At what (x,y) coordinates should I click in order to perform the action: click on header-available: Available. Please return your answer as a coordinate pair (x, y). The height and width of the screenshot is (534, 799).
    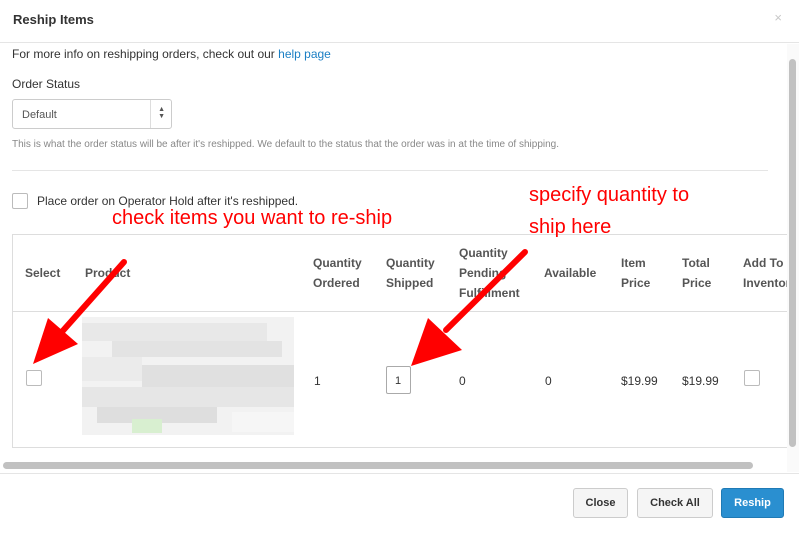
    Looking at the image, I should click on (570, 273).